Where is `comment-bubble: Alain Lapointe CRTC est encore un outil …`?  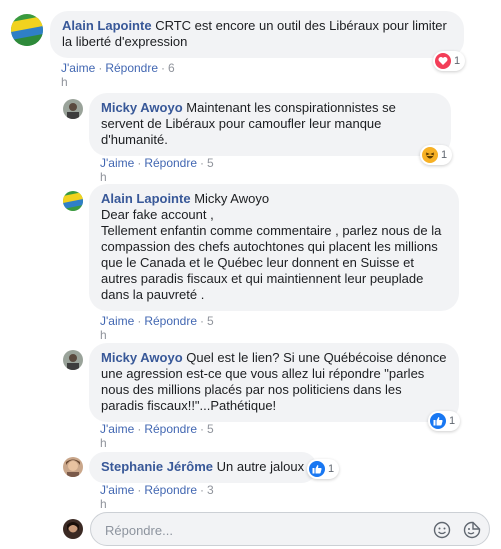
comment-bubble: Alain Lapointe CRTC est encore un outil … is located at coordinates (257, 34).